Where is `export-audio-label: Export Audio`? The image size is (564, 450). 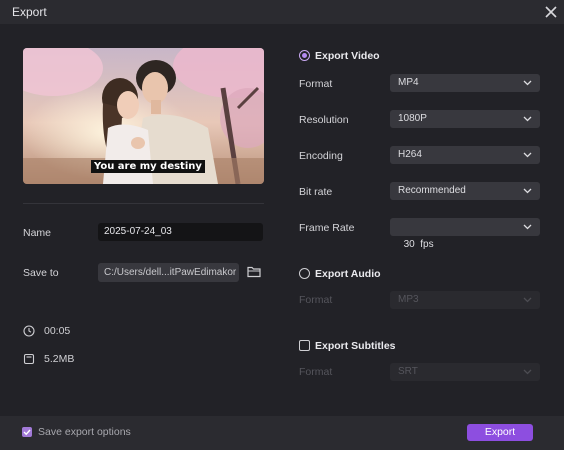
export-audio-label: Export Audio is located at coordinates (348, 274).